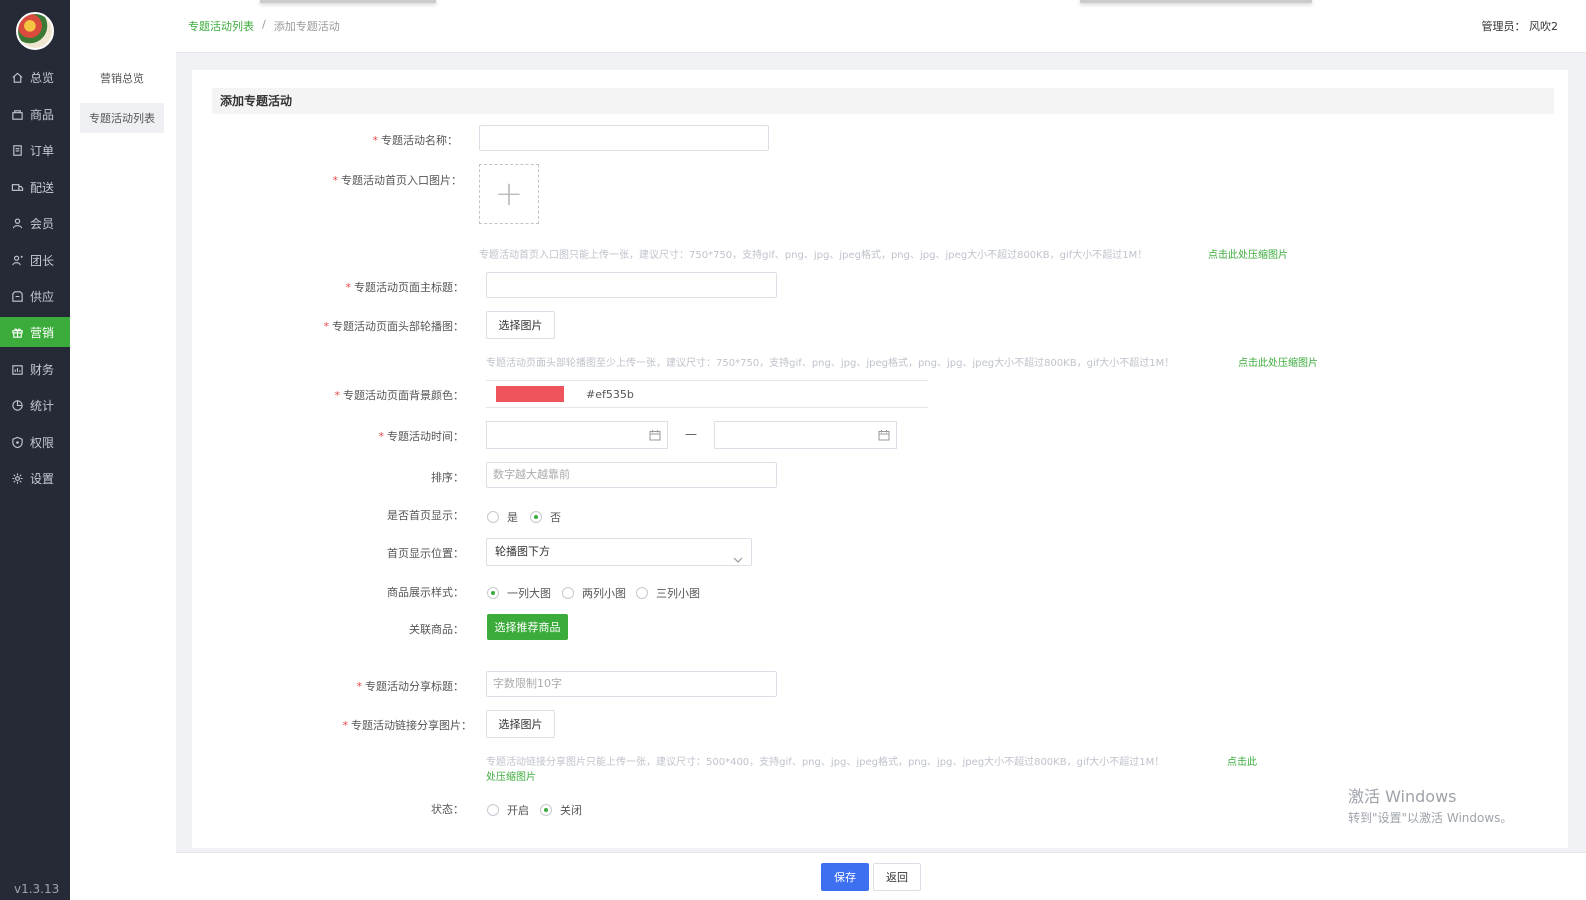 This screenshot has height=900, width=1586. I want to click on sidebar-item-stats: 统计, so click(35, 405).